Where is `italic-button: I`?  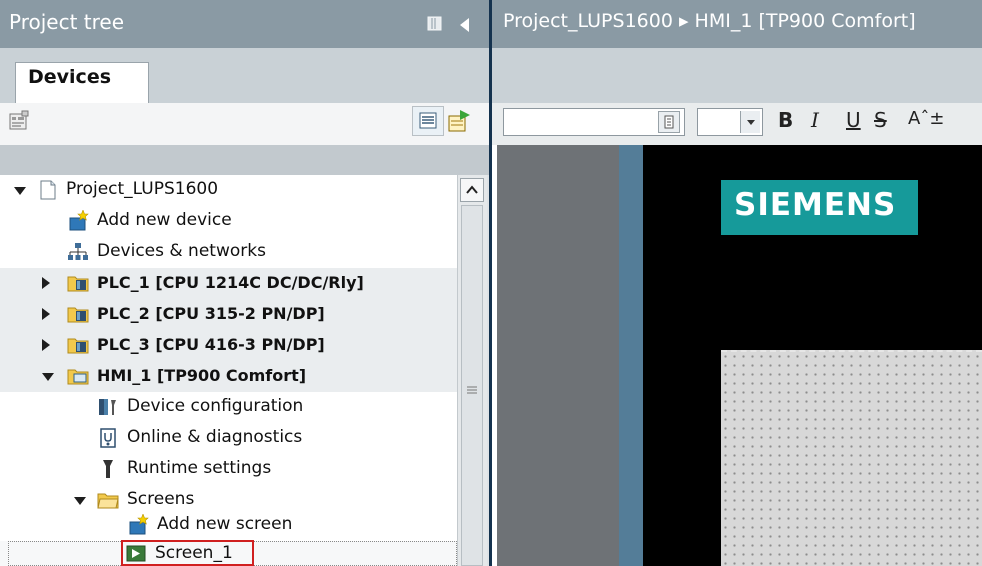 italic-button: I is located at coordinates (815, 120).